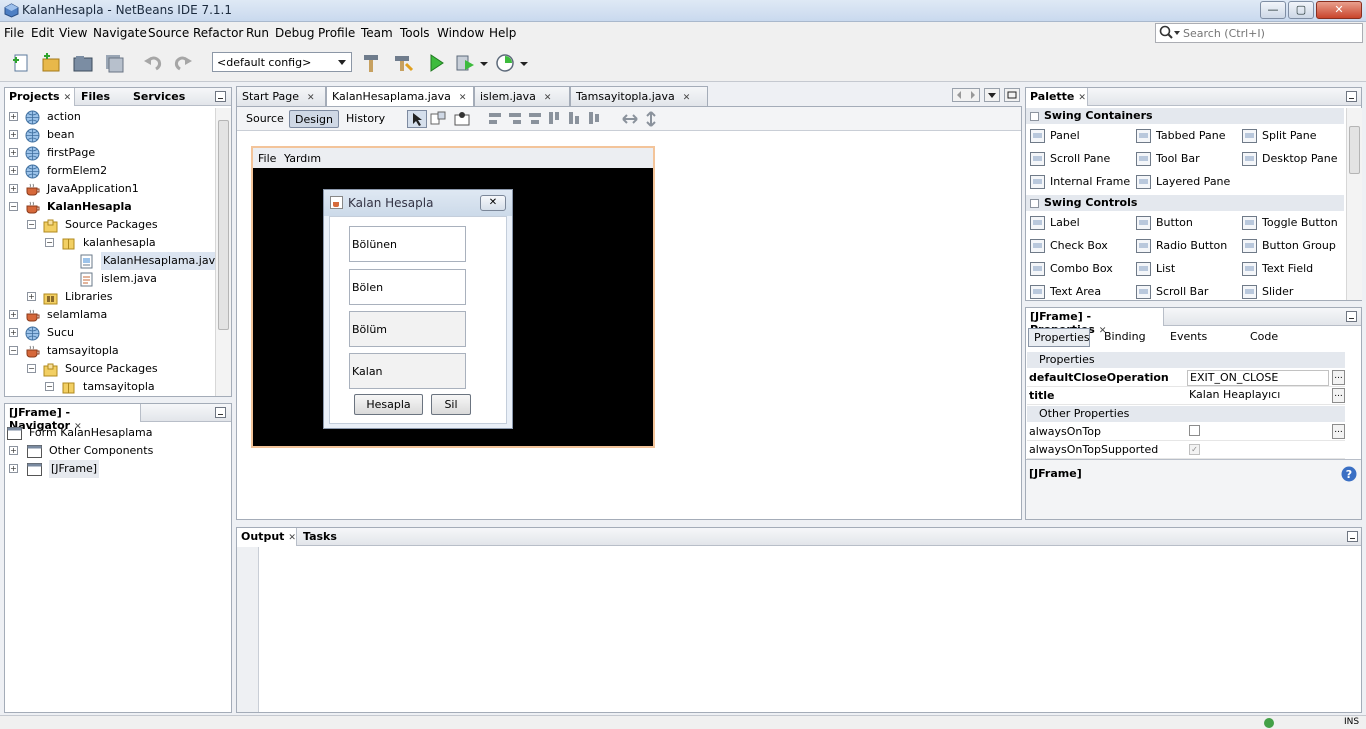  Describe the element at coordinates (1012, 95) in the screenshot. I see `restore-window-icon` at that location.